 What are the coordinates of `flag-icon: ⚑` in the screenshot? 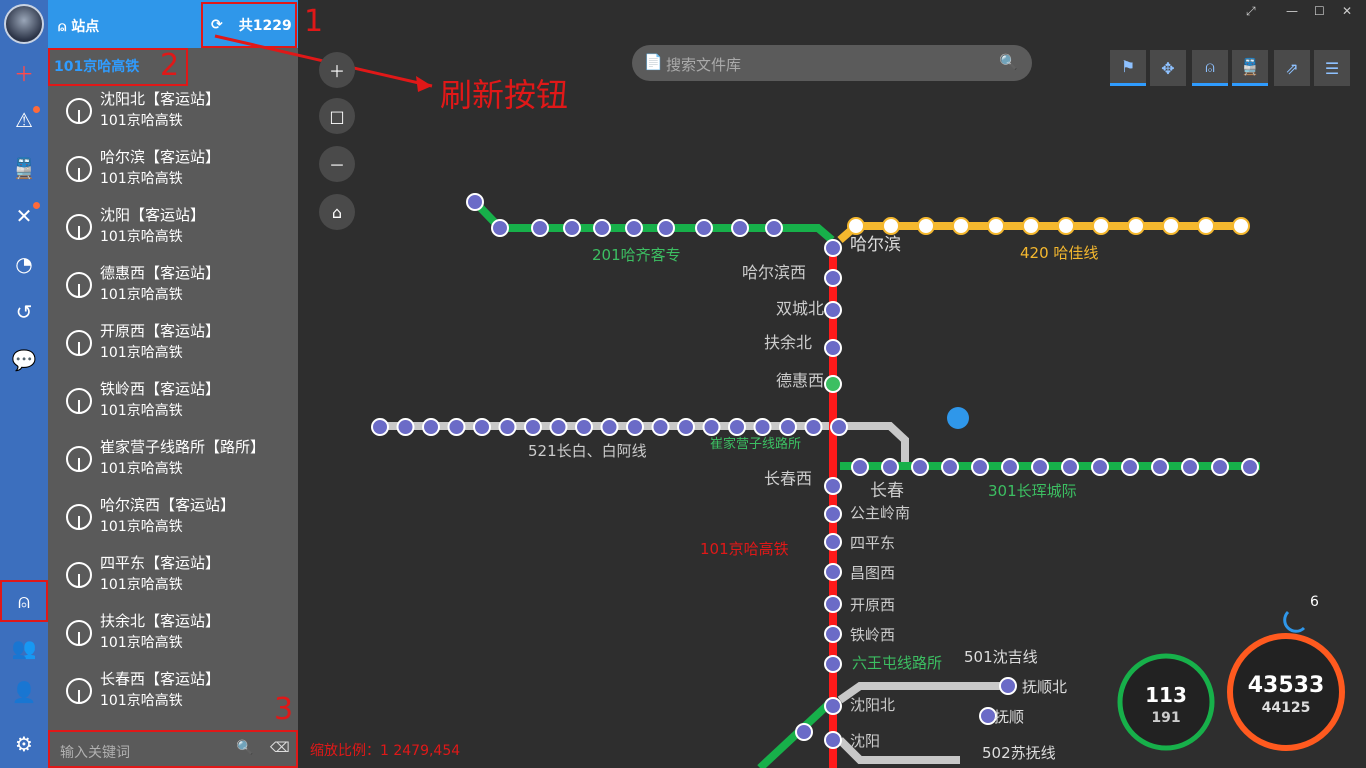 It's located at (1128, 68).